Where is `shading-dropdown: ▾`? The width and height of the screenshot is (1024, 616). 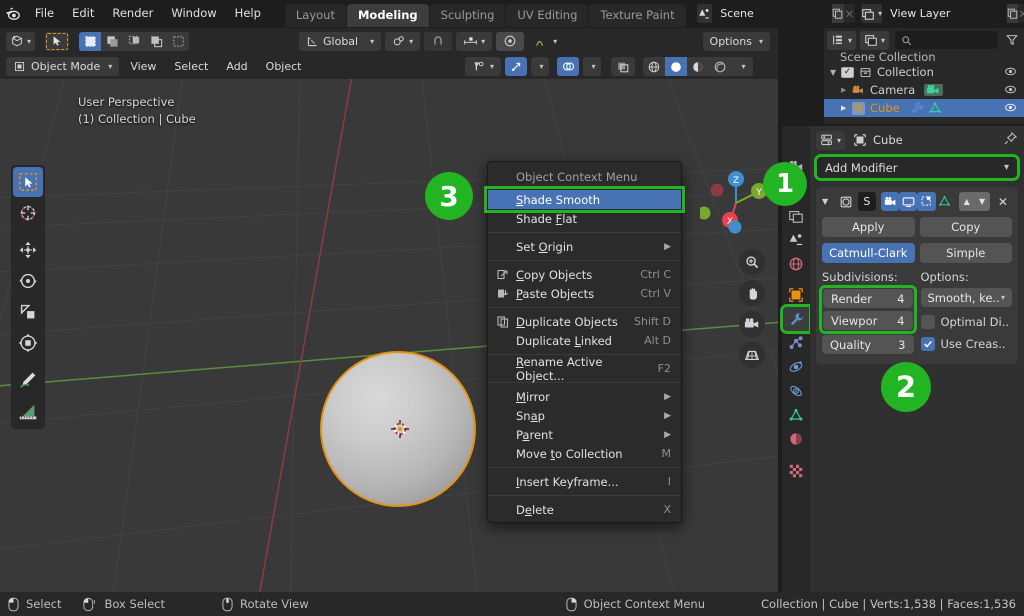 shading-dropdown: ▾ is located at coordinates (742, 66).